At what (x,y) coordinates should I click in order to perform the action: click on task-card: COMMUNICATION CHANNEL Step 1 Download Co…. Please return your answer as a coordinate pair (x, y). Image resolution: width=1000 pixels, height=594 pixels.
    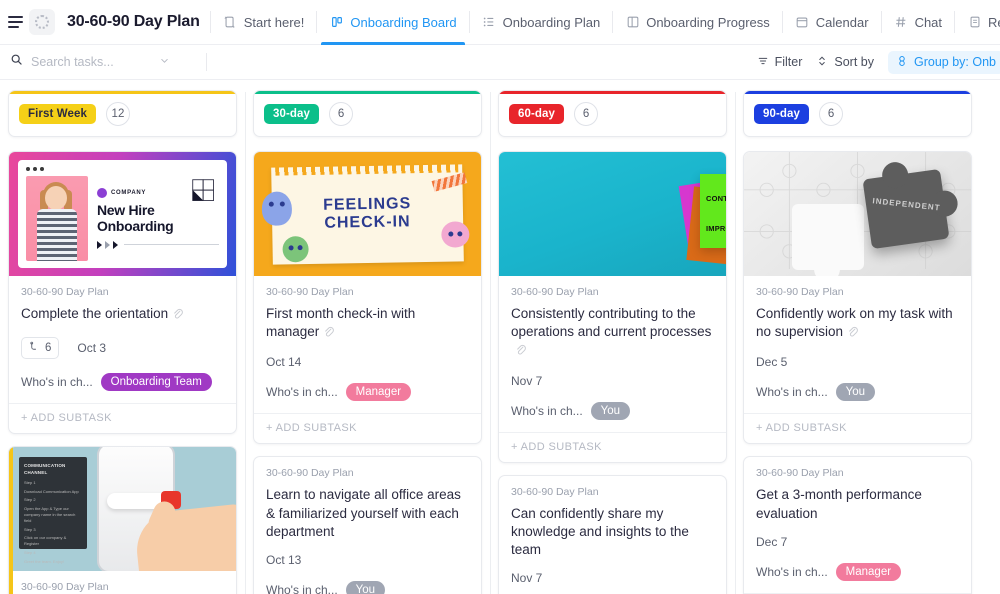
    Looking at the image, I should click on (122, 520).